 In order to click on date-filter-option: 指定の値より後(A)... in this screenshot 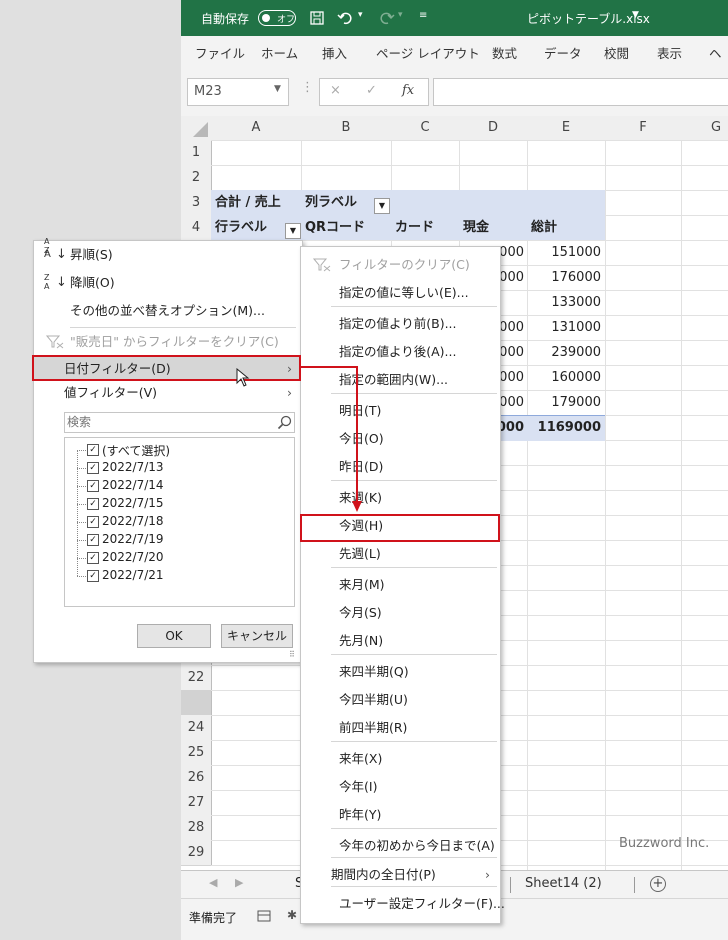, I will do `click(399, 352)`.